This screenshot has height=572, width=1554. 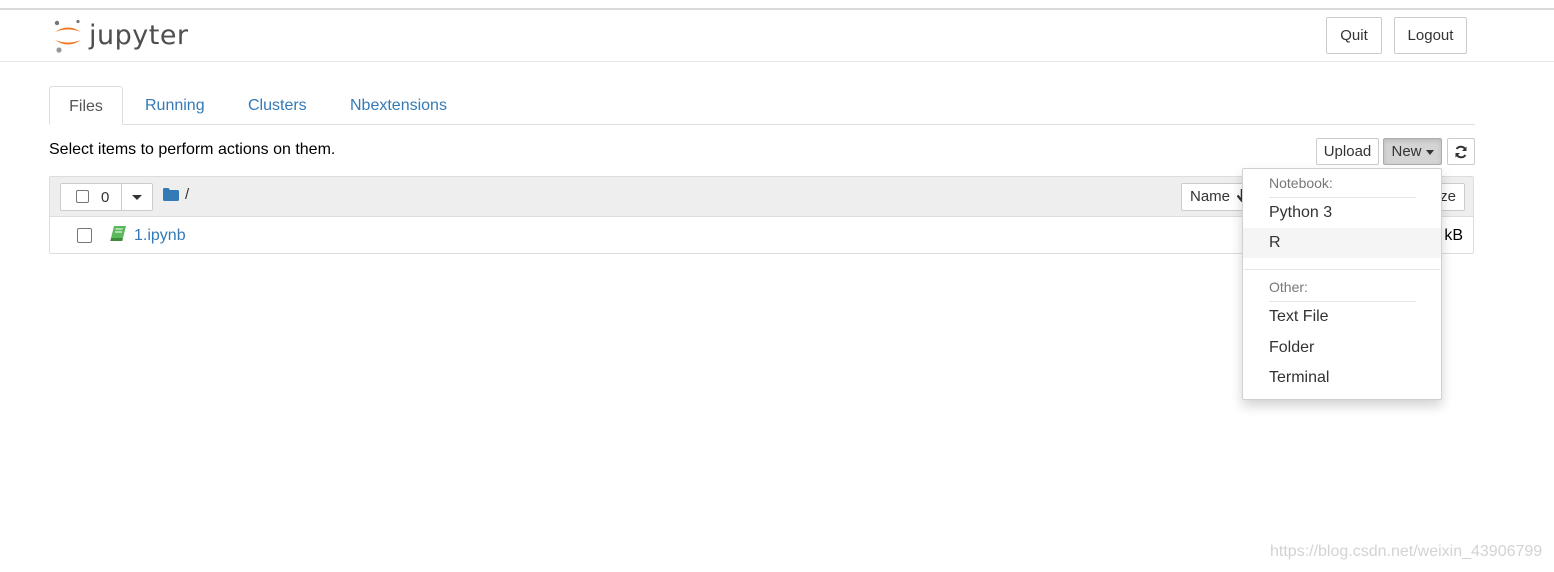 I want to click on header-bar: jupyter Quit Logout, so click(x=777, y=36).